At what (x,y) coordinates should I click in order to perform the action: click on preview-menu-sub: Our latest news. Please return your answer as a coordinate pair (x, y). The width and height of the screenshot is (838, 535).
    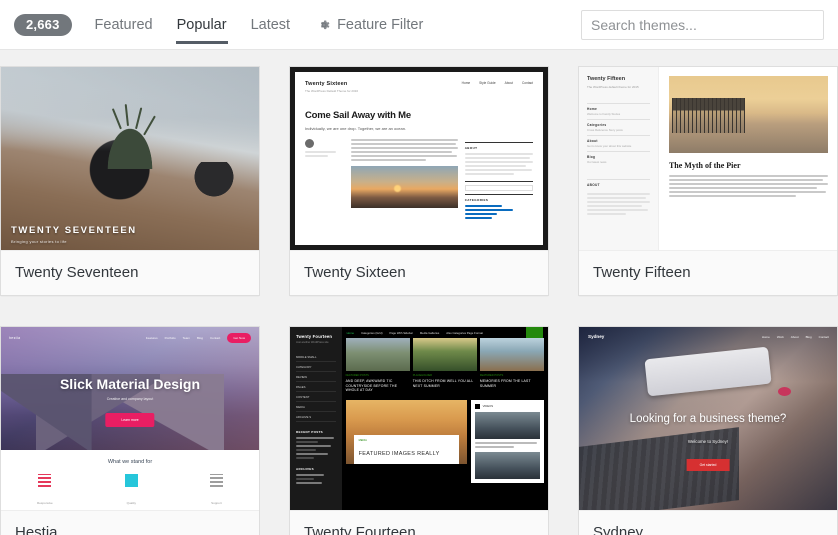
    Looking at the image, I should click on (597, 161).